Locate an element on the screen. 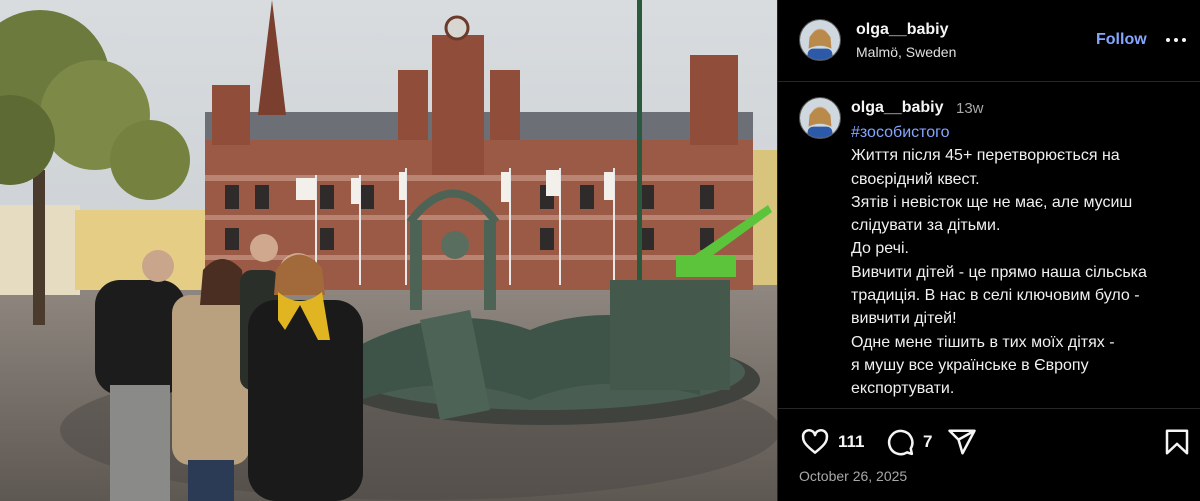 The width and height of the screenshot is (1200, 501). hashtag-link: #зособистого is located at coordinates (1023, 132).